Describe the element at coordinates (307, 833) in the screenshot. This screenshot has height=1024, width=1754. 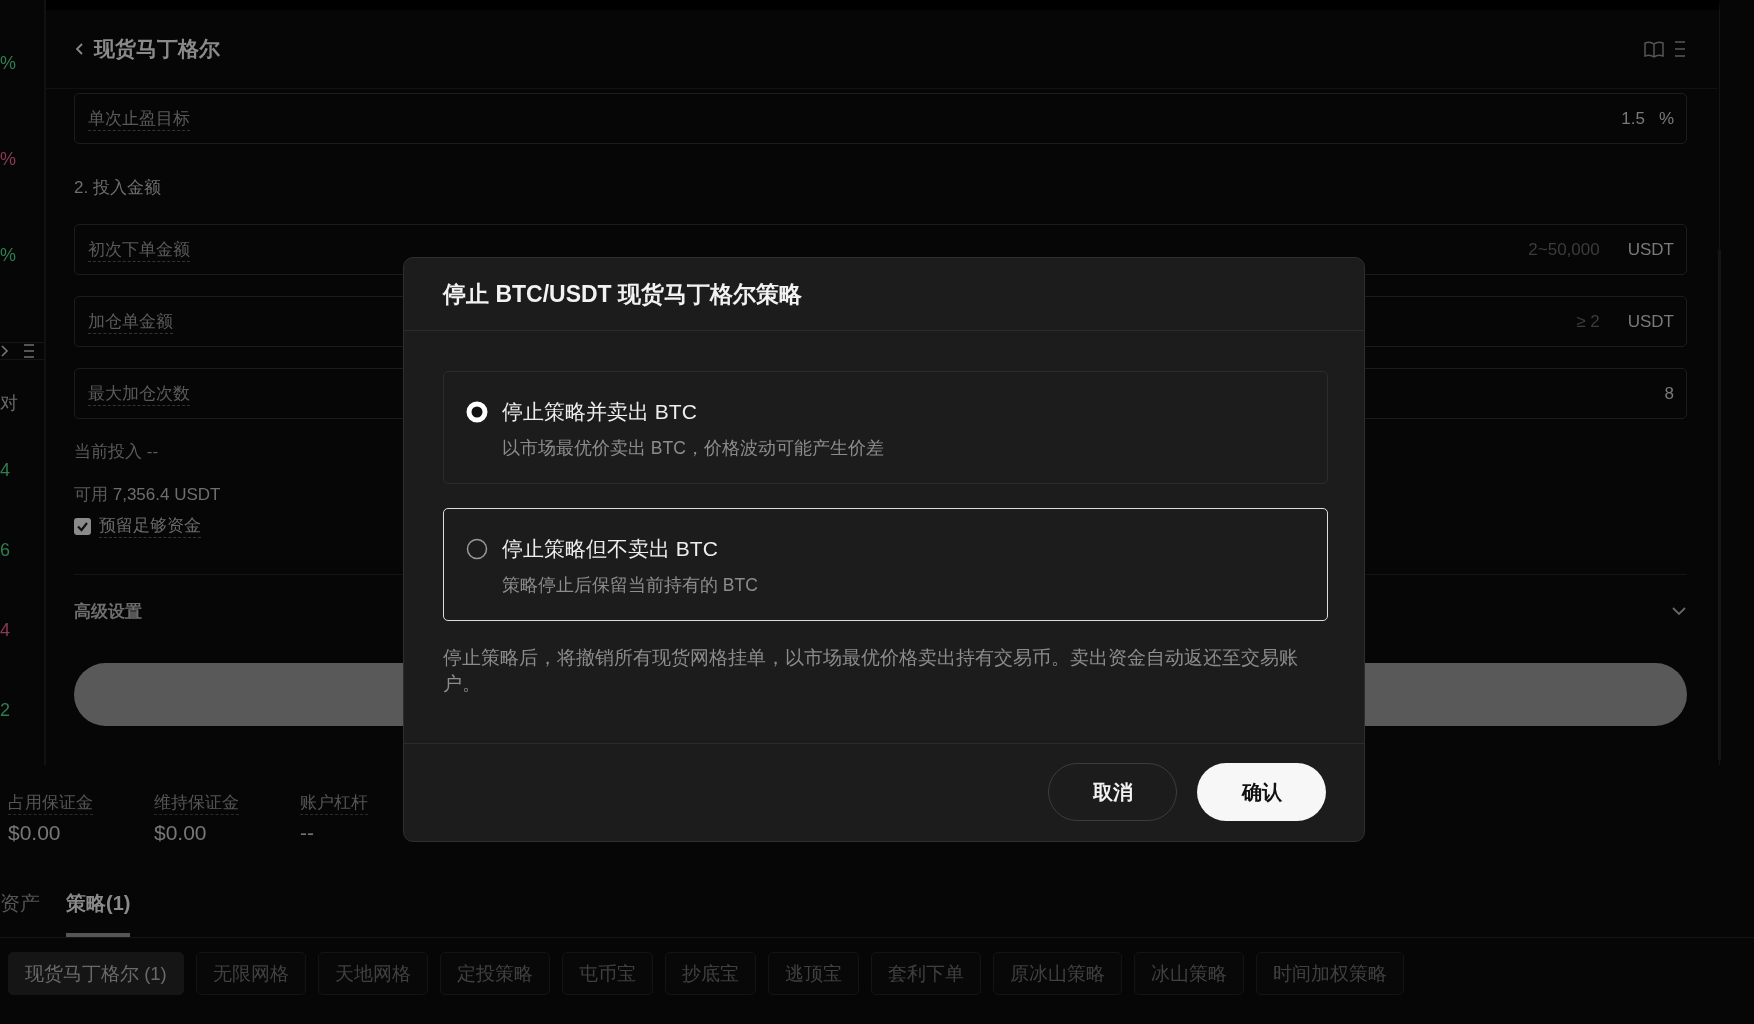
I see `stat-value: --` at that location.